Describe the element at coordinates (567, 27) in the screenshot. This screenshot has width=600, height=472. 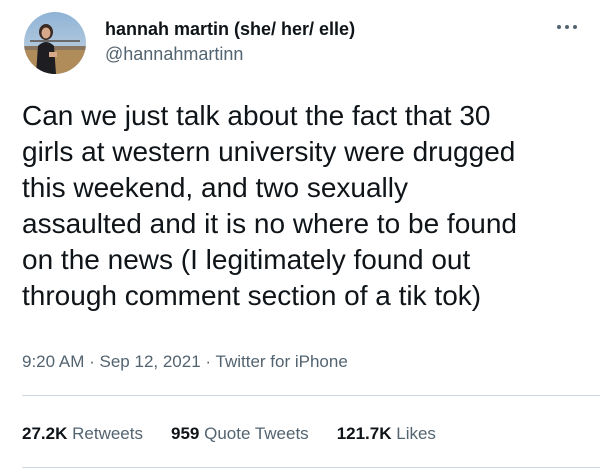
I see `more-horizontal-icon` at that location.